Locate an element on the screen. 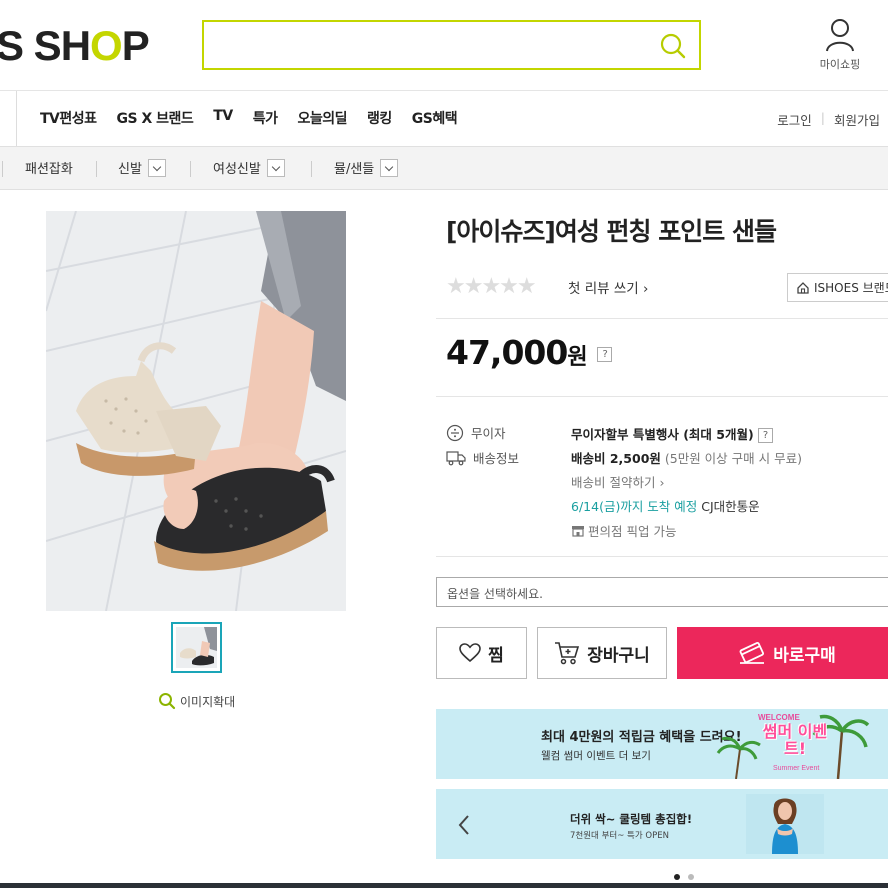 The width and height of the screenshot is (888, 888). wishlist-label: 찜 is located at coordinates (496, 655).